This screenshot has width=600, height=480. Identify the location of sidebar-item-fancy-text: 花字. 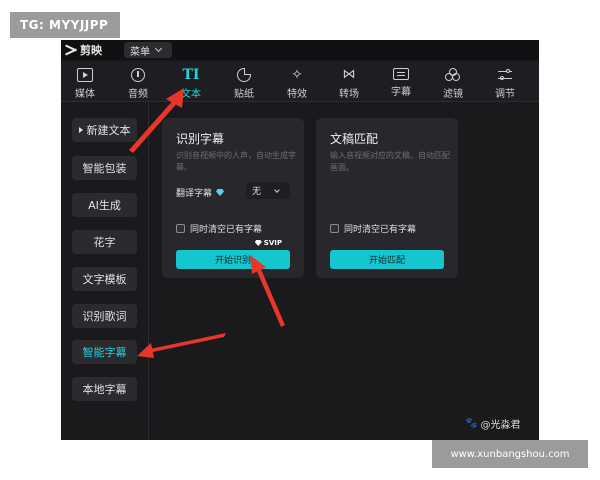
(104, 242).